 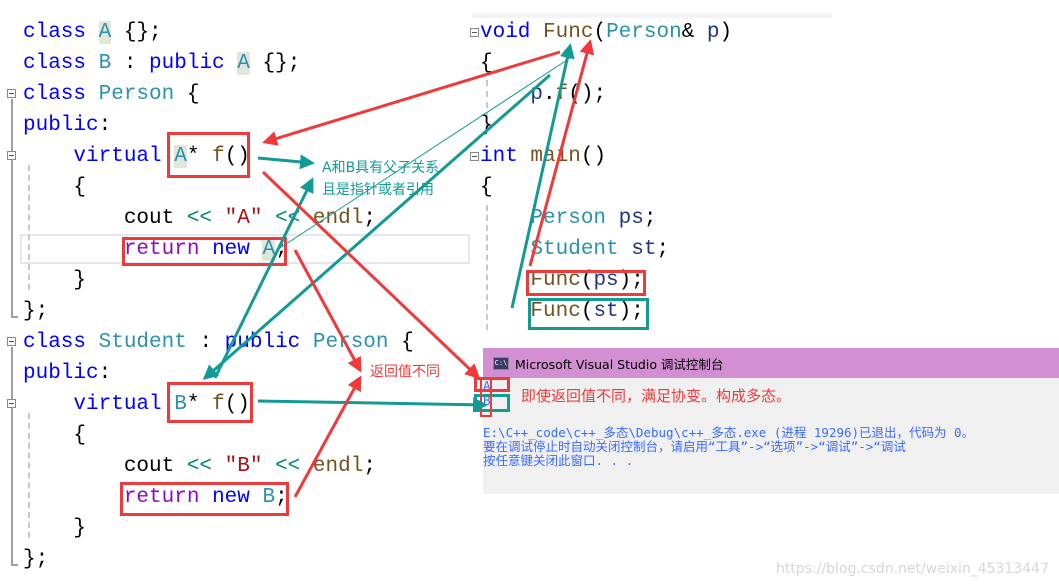 I want to click on fold-toggle-person, so click(x=11, y=93).